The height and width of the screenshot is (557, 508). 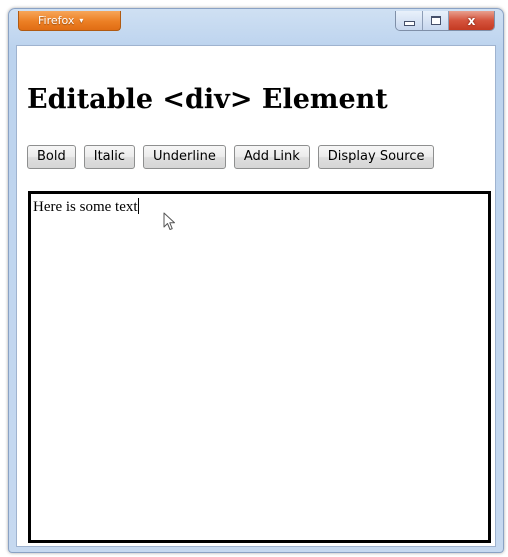 What do you see at coordinates (271, 157) in the screenshot?
I see `add-link-button: Add Link` at bounding box center [271, 157].